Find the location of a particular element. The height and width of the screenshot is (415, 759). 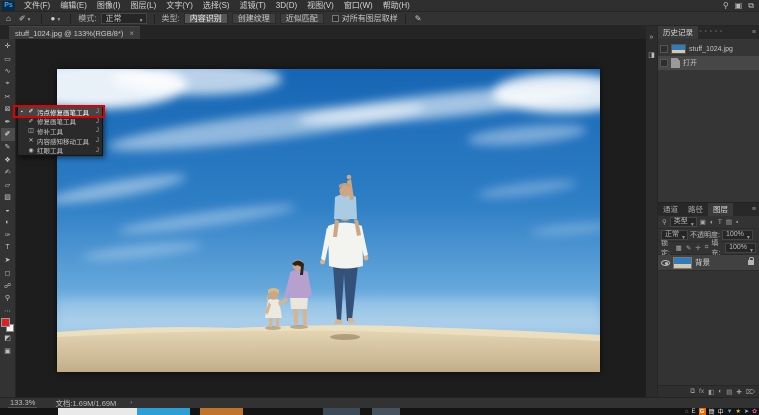

layer-style-icon: fx is located at coordinates (701, 391).